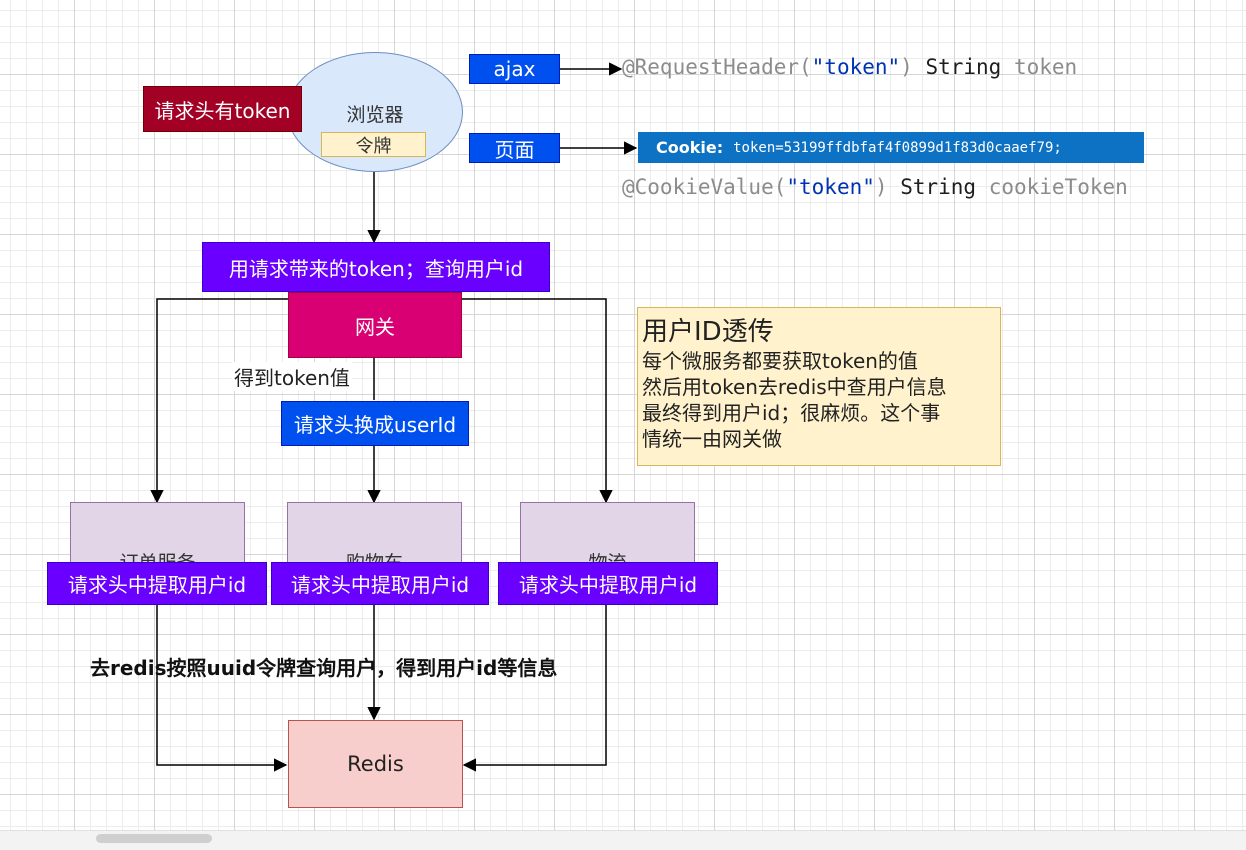  Describe the element at coordinates (906, 67) in the screenshot. I see `request-header-close: )` at that location.